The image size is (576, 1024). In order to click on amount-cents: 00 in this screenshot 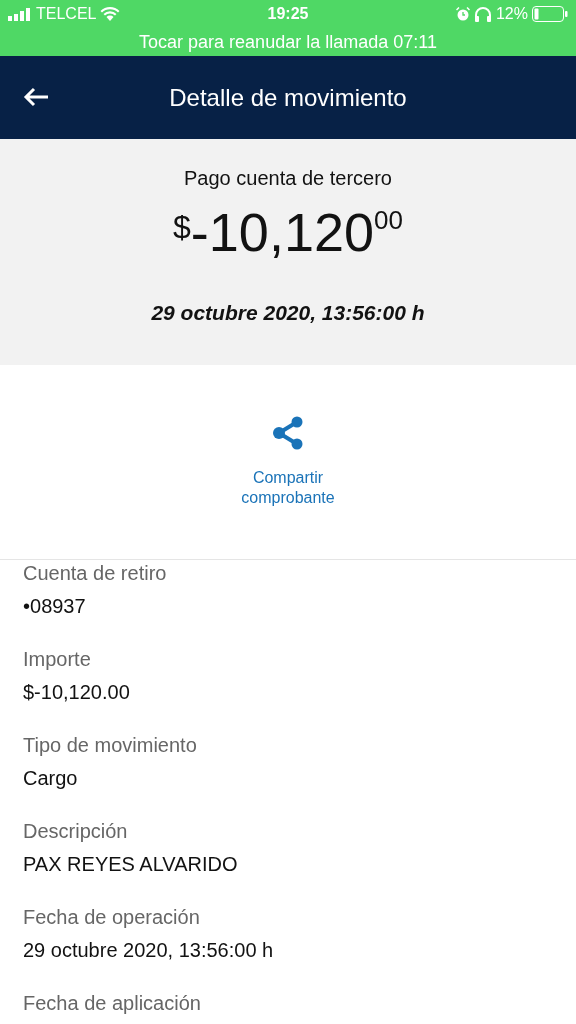, I will do `click(388, 220)`.